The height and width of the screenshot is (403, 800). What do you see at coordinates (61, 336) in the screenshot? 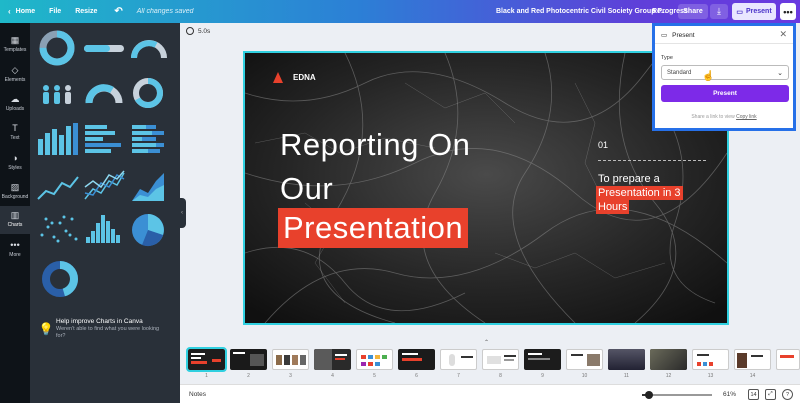
I see `help-body-2: for?` at bounding box center [61, 336].